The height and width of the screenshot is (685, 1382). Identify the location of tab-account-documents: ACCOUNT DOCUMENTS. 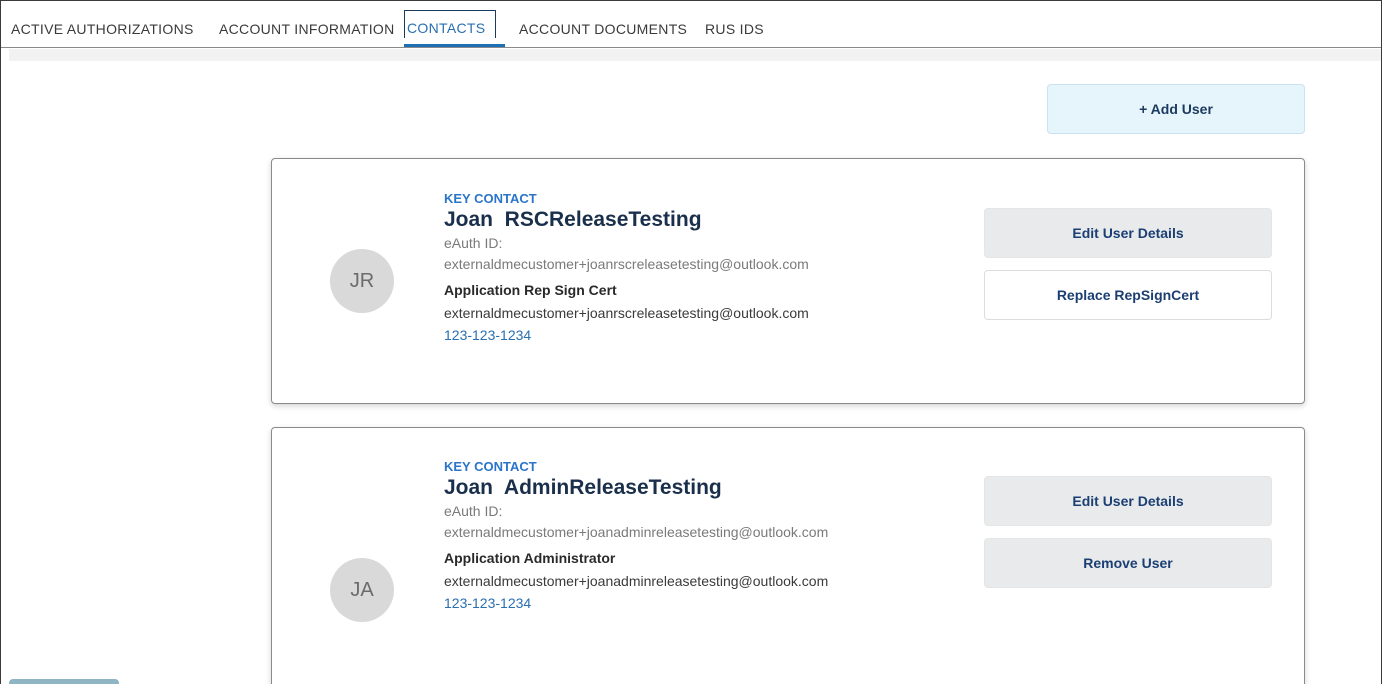
(603, 29).